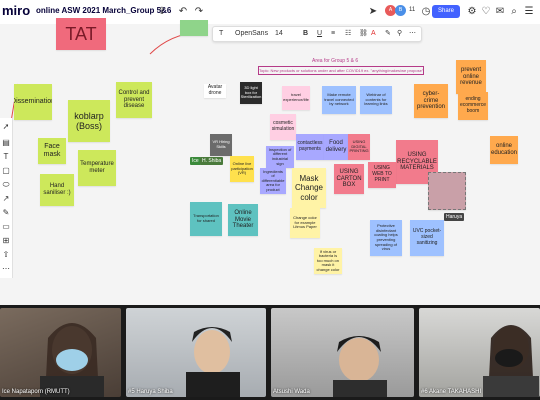 The height and width of the screenshot is (400, 540). Describe the element at coordinates (399, 34) in the screenshot. I see `lock-icon: ⚲` at that location.